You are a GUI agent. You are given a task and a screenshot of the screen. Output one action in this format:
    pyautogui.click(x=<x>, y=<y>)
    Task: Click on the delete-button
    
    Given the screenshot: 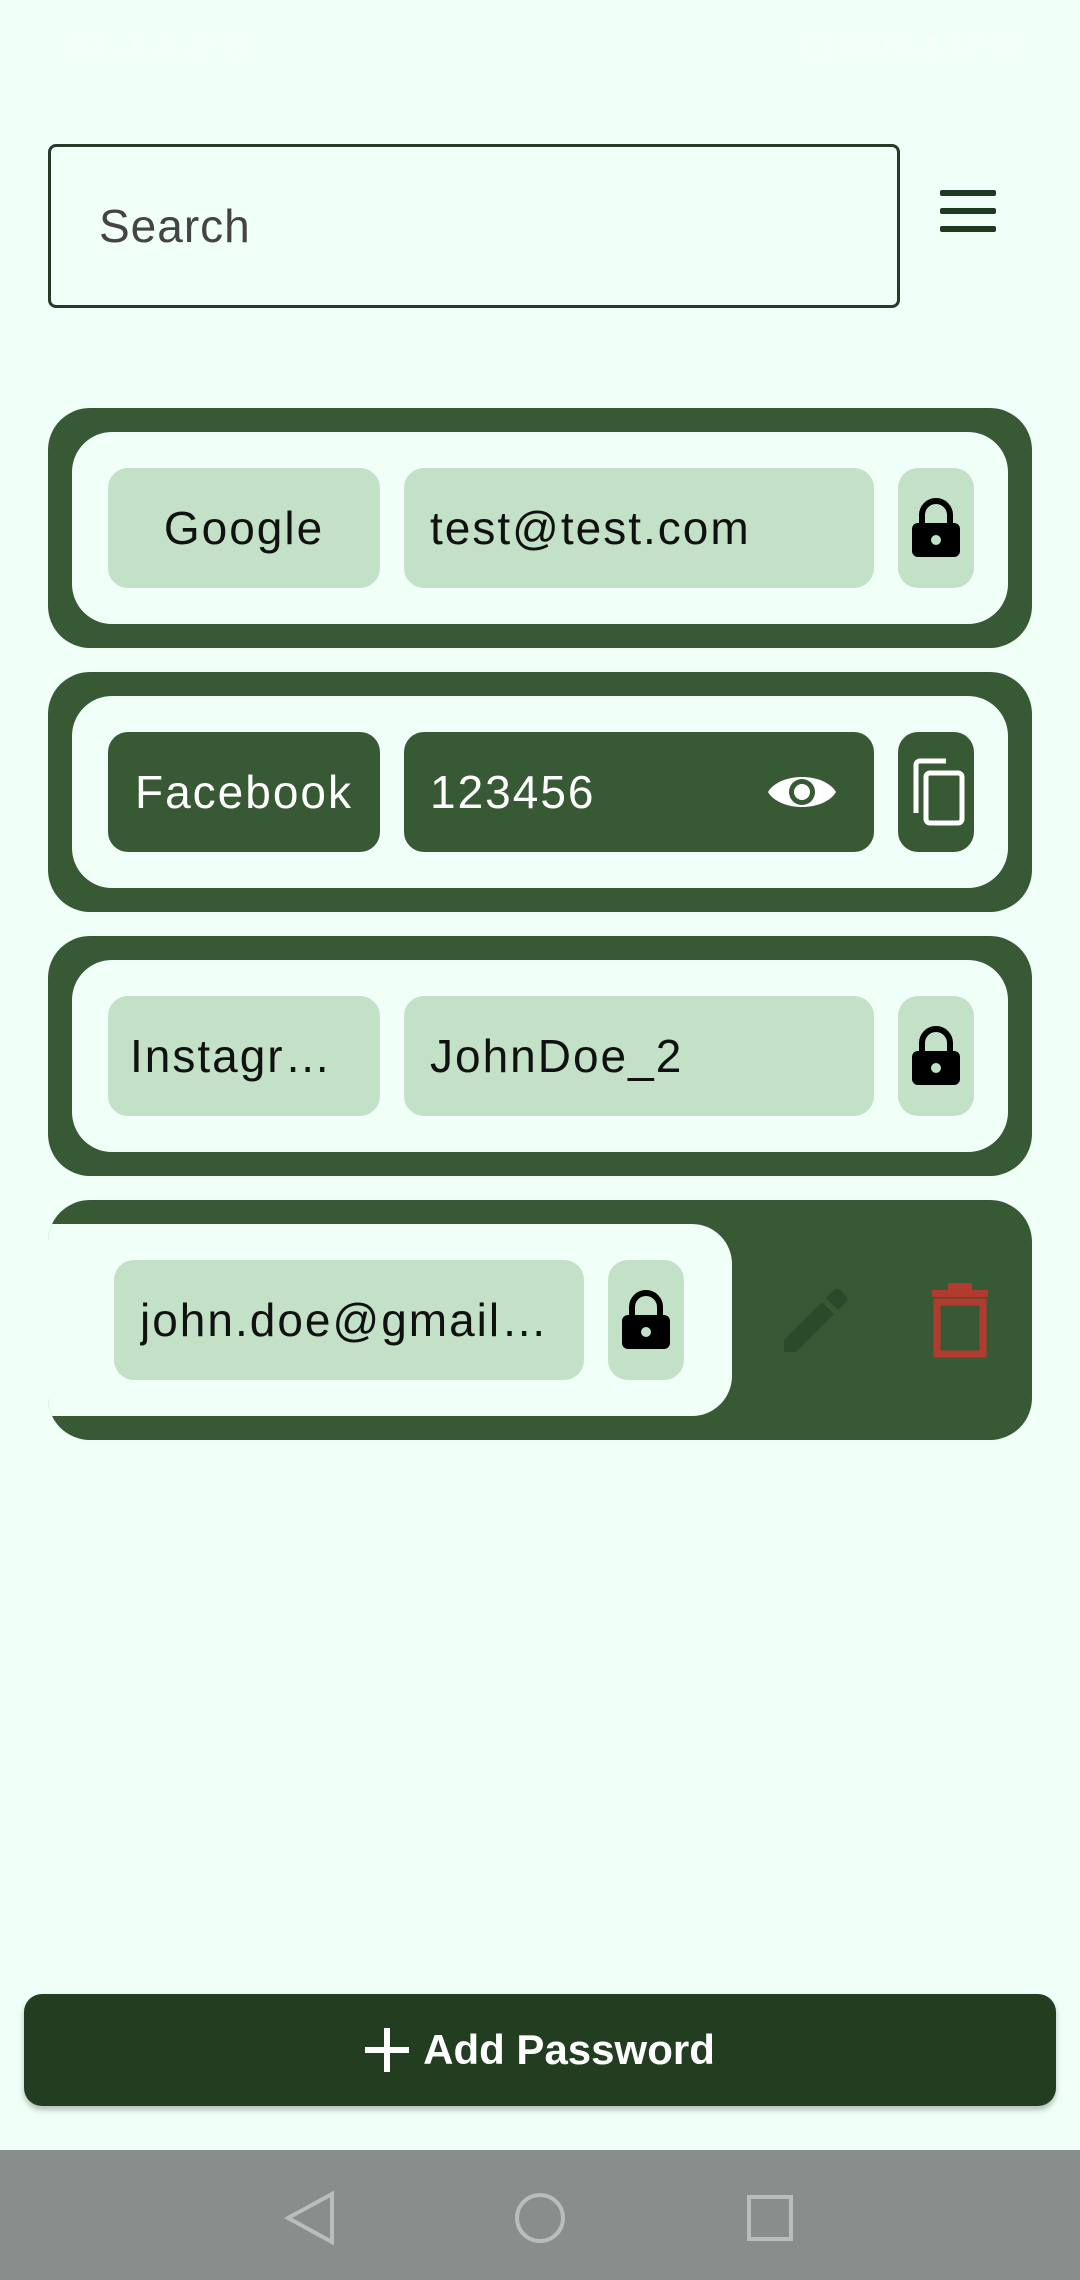 What is the action you would take?
    pyautogui.click(x=960, y=1320)
    